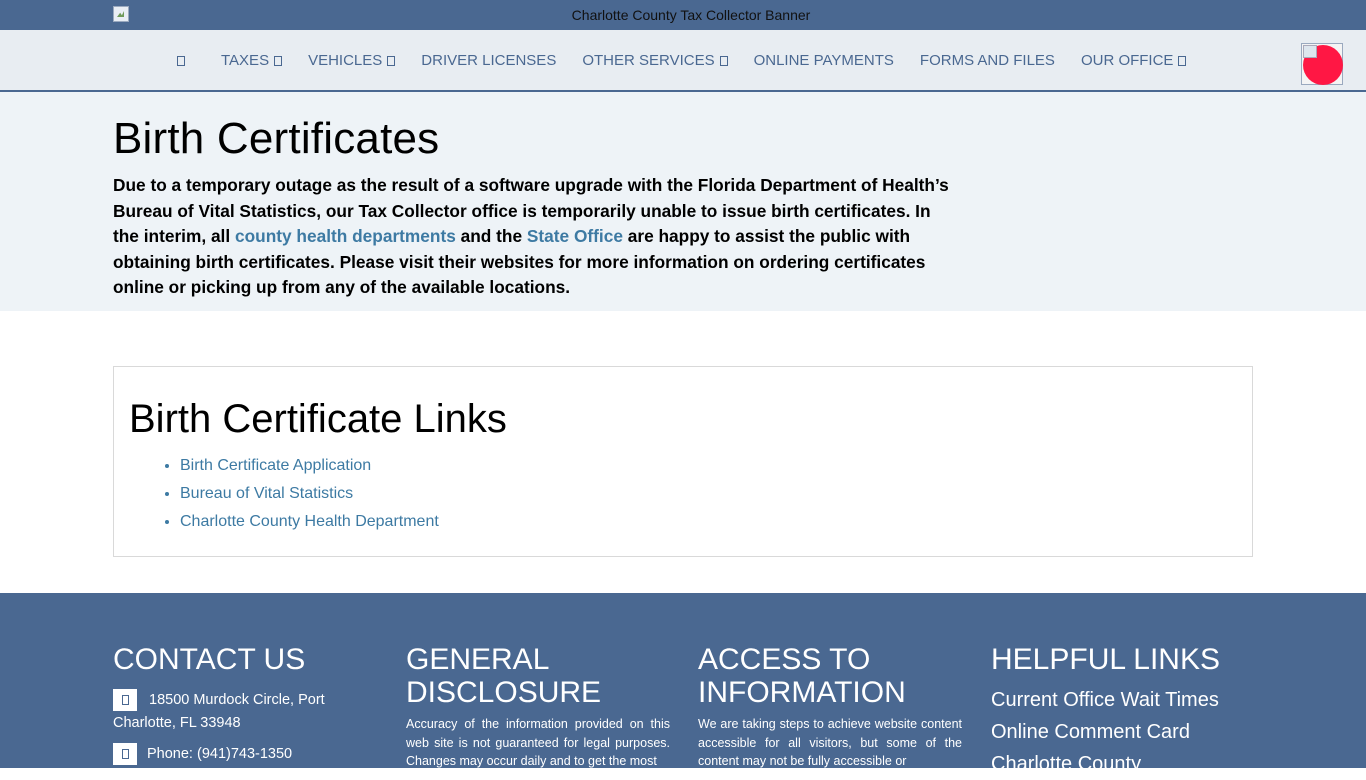 The image size is (1366, 780). I want to click on list-item: Bureau of Vital Statistics, so click(309, 494).